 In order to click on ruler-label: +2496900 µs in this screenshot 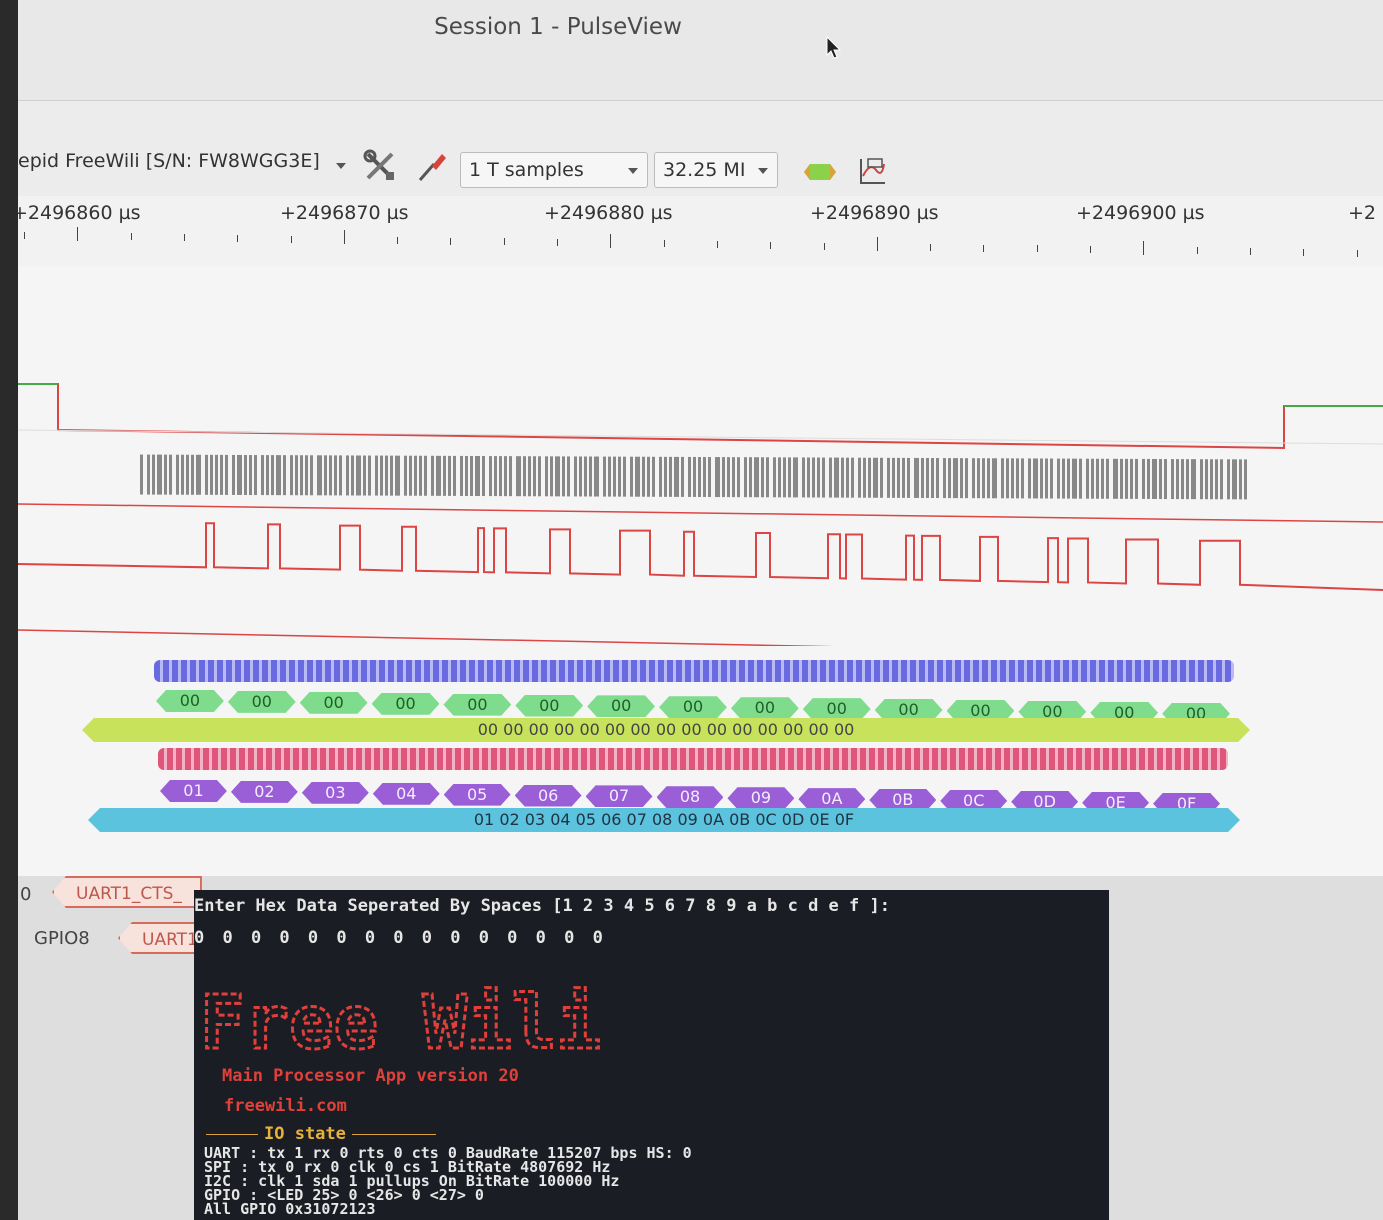, I will do `click(1140, 213)`.